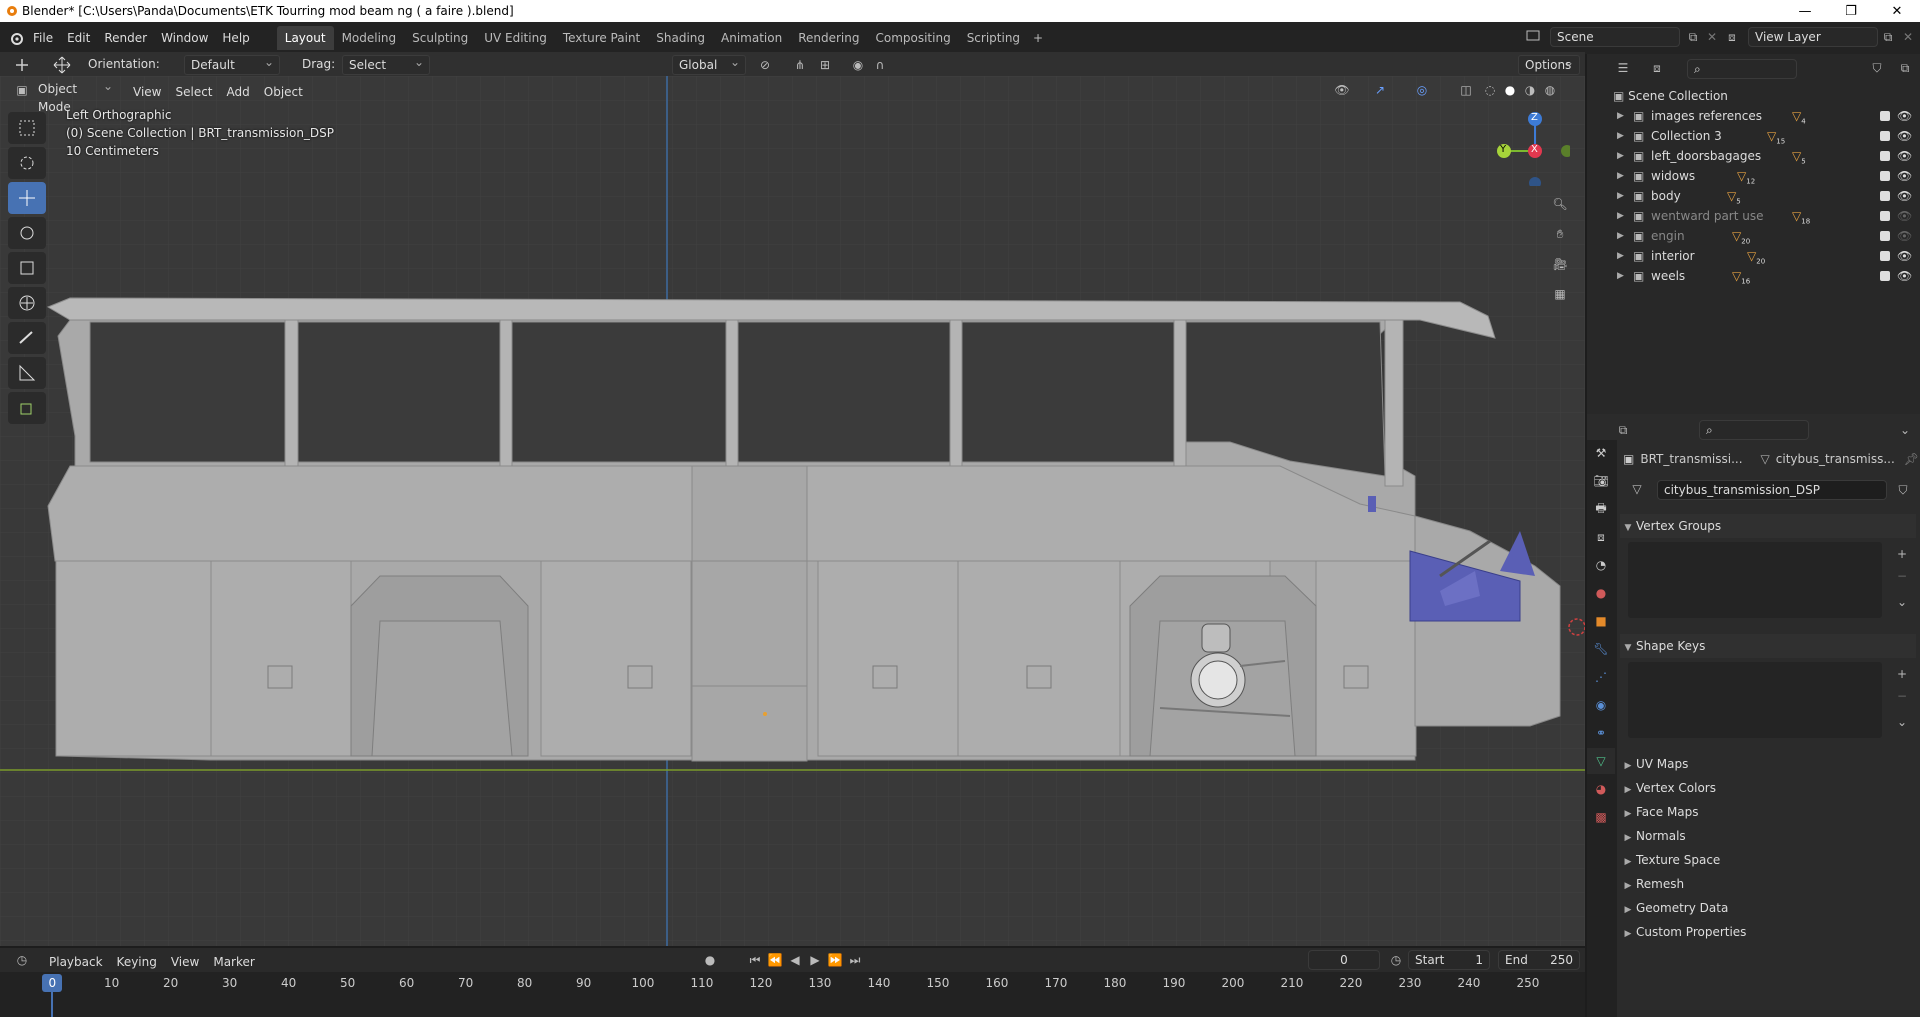 This screenshot has width=1920, height=1017. What do you see at coordinates (147, 92) in the screenshot?
I see `viewport-menu-view: View` at bounding box center [147, 92].